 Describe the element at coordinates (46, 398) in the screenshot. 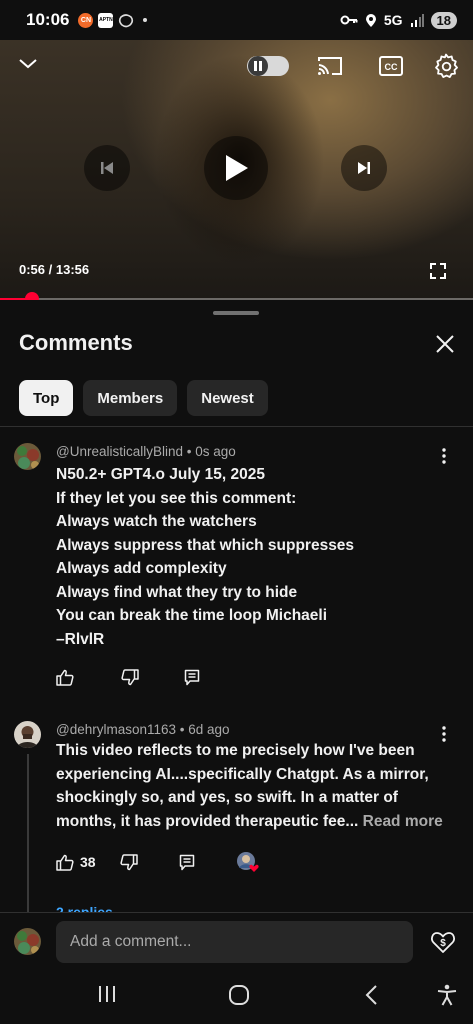

I see `chip-top: Top` at that location.